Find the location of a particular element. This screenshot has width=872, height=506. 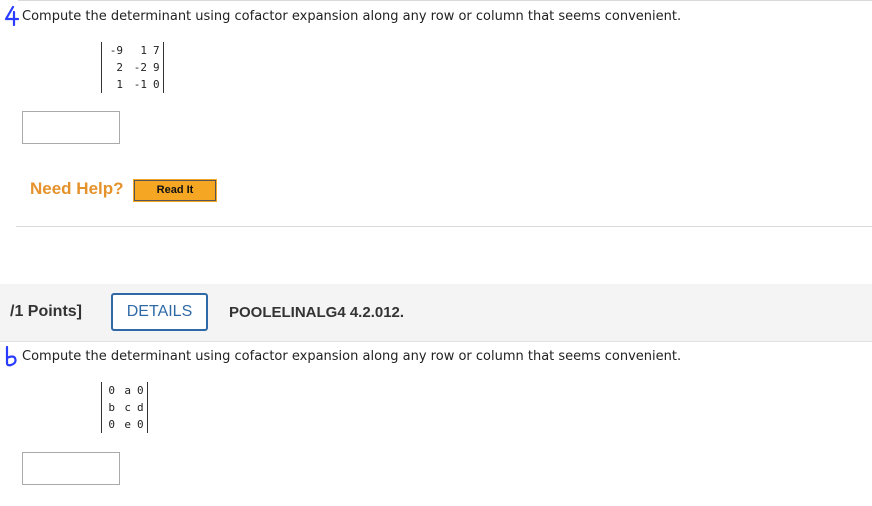

matrix-row: 2 -2 9 is located at coordinates (132, 67).